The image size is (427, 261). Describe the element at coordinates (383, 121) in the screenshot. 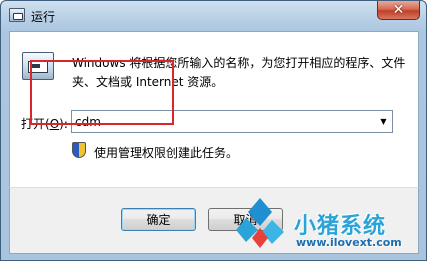

I see `dropdown-arrow-icon: ▼` at that location.